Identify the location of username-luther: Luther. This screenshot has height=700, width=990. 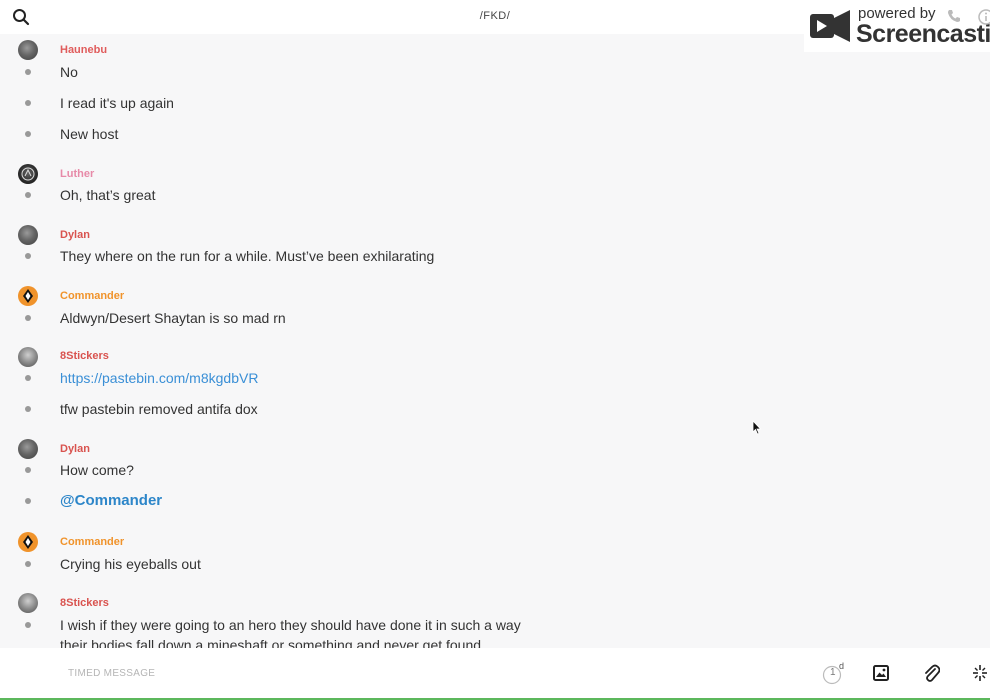
(77, 174).